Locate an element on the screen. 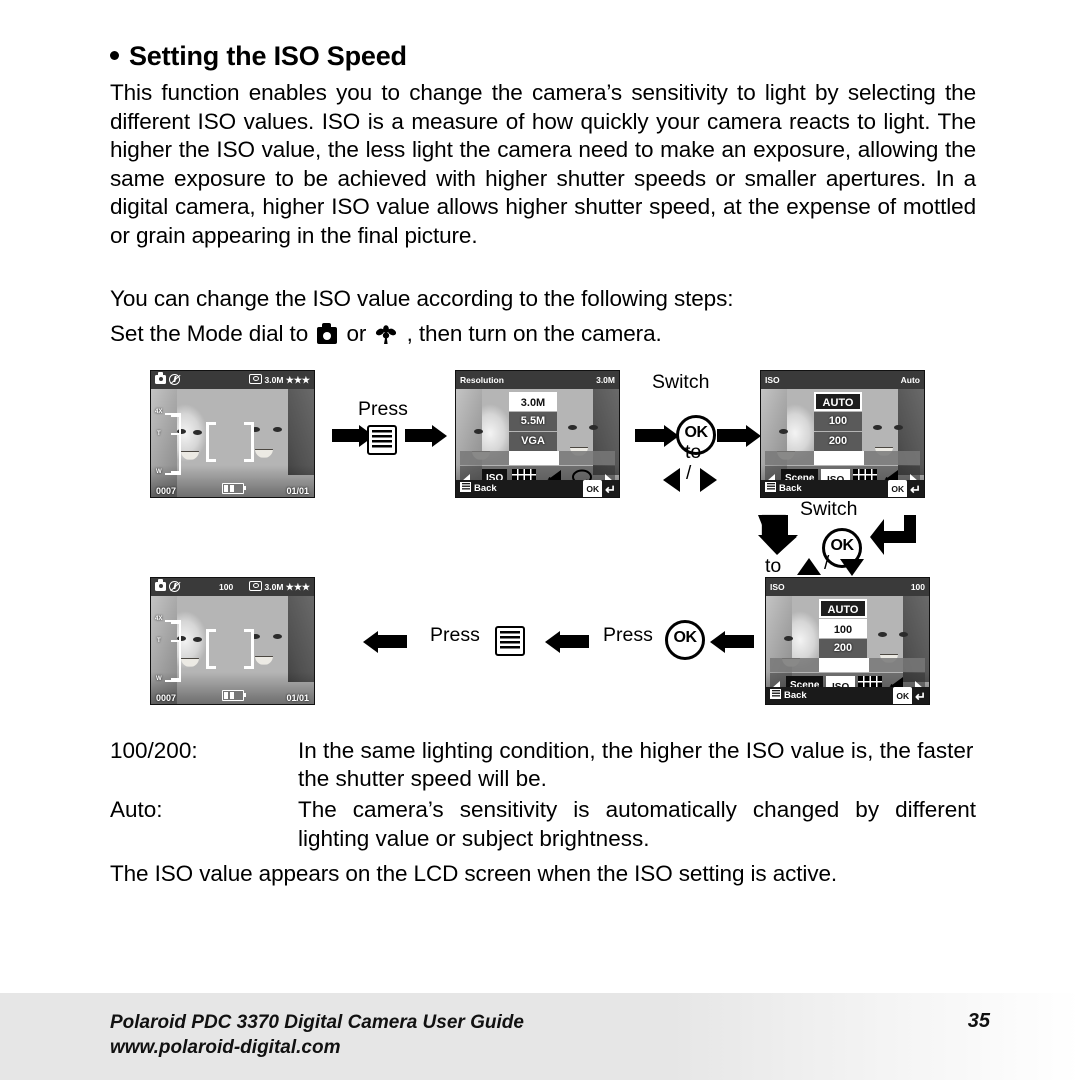  res-ok-action: OK ↵ is located at coordinates (599, 488).